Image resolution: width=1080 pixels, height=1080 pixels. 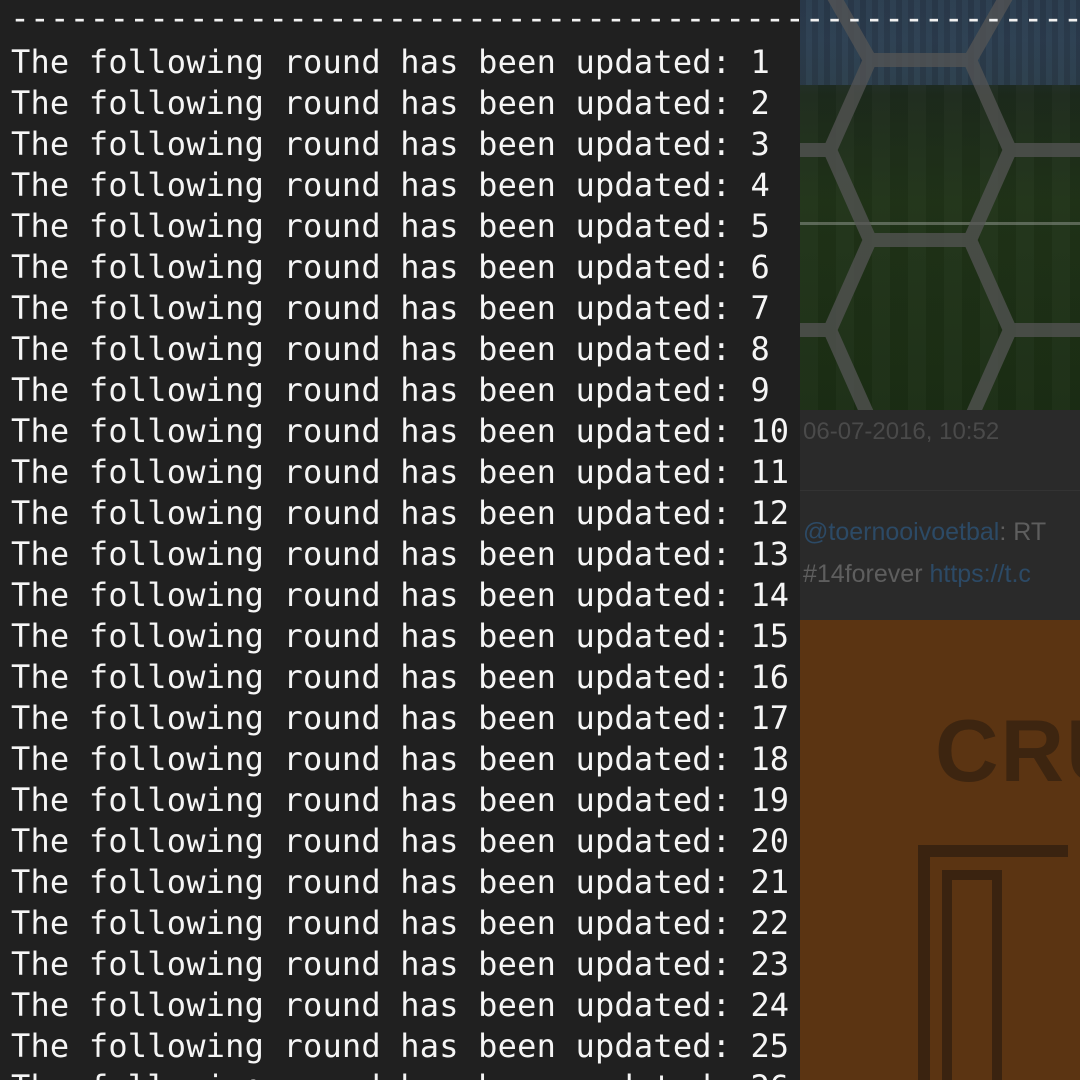 I want to click on tweet-text-line-1: @toernooivoetbal: RT, so click(x=924, y=532).